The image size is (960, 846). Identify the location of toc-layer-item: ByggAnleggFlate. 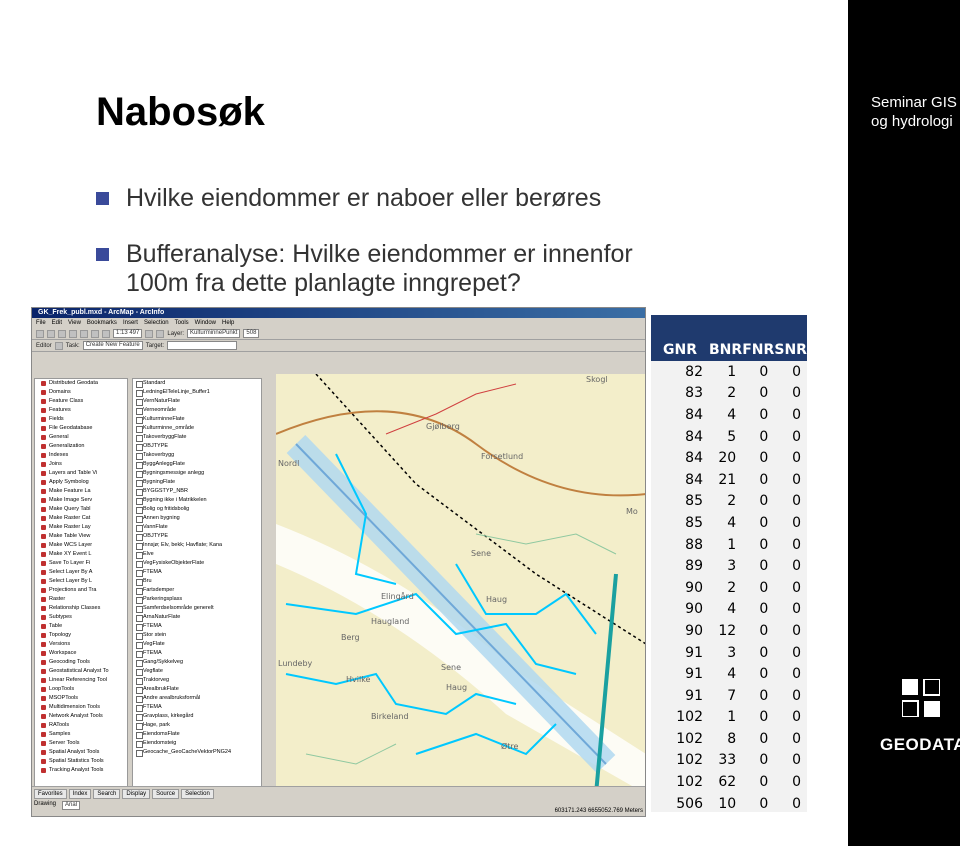
(197, 464).